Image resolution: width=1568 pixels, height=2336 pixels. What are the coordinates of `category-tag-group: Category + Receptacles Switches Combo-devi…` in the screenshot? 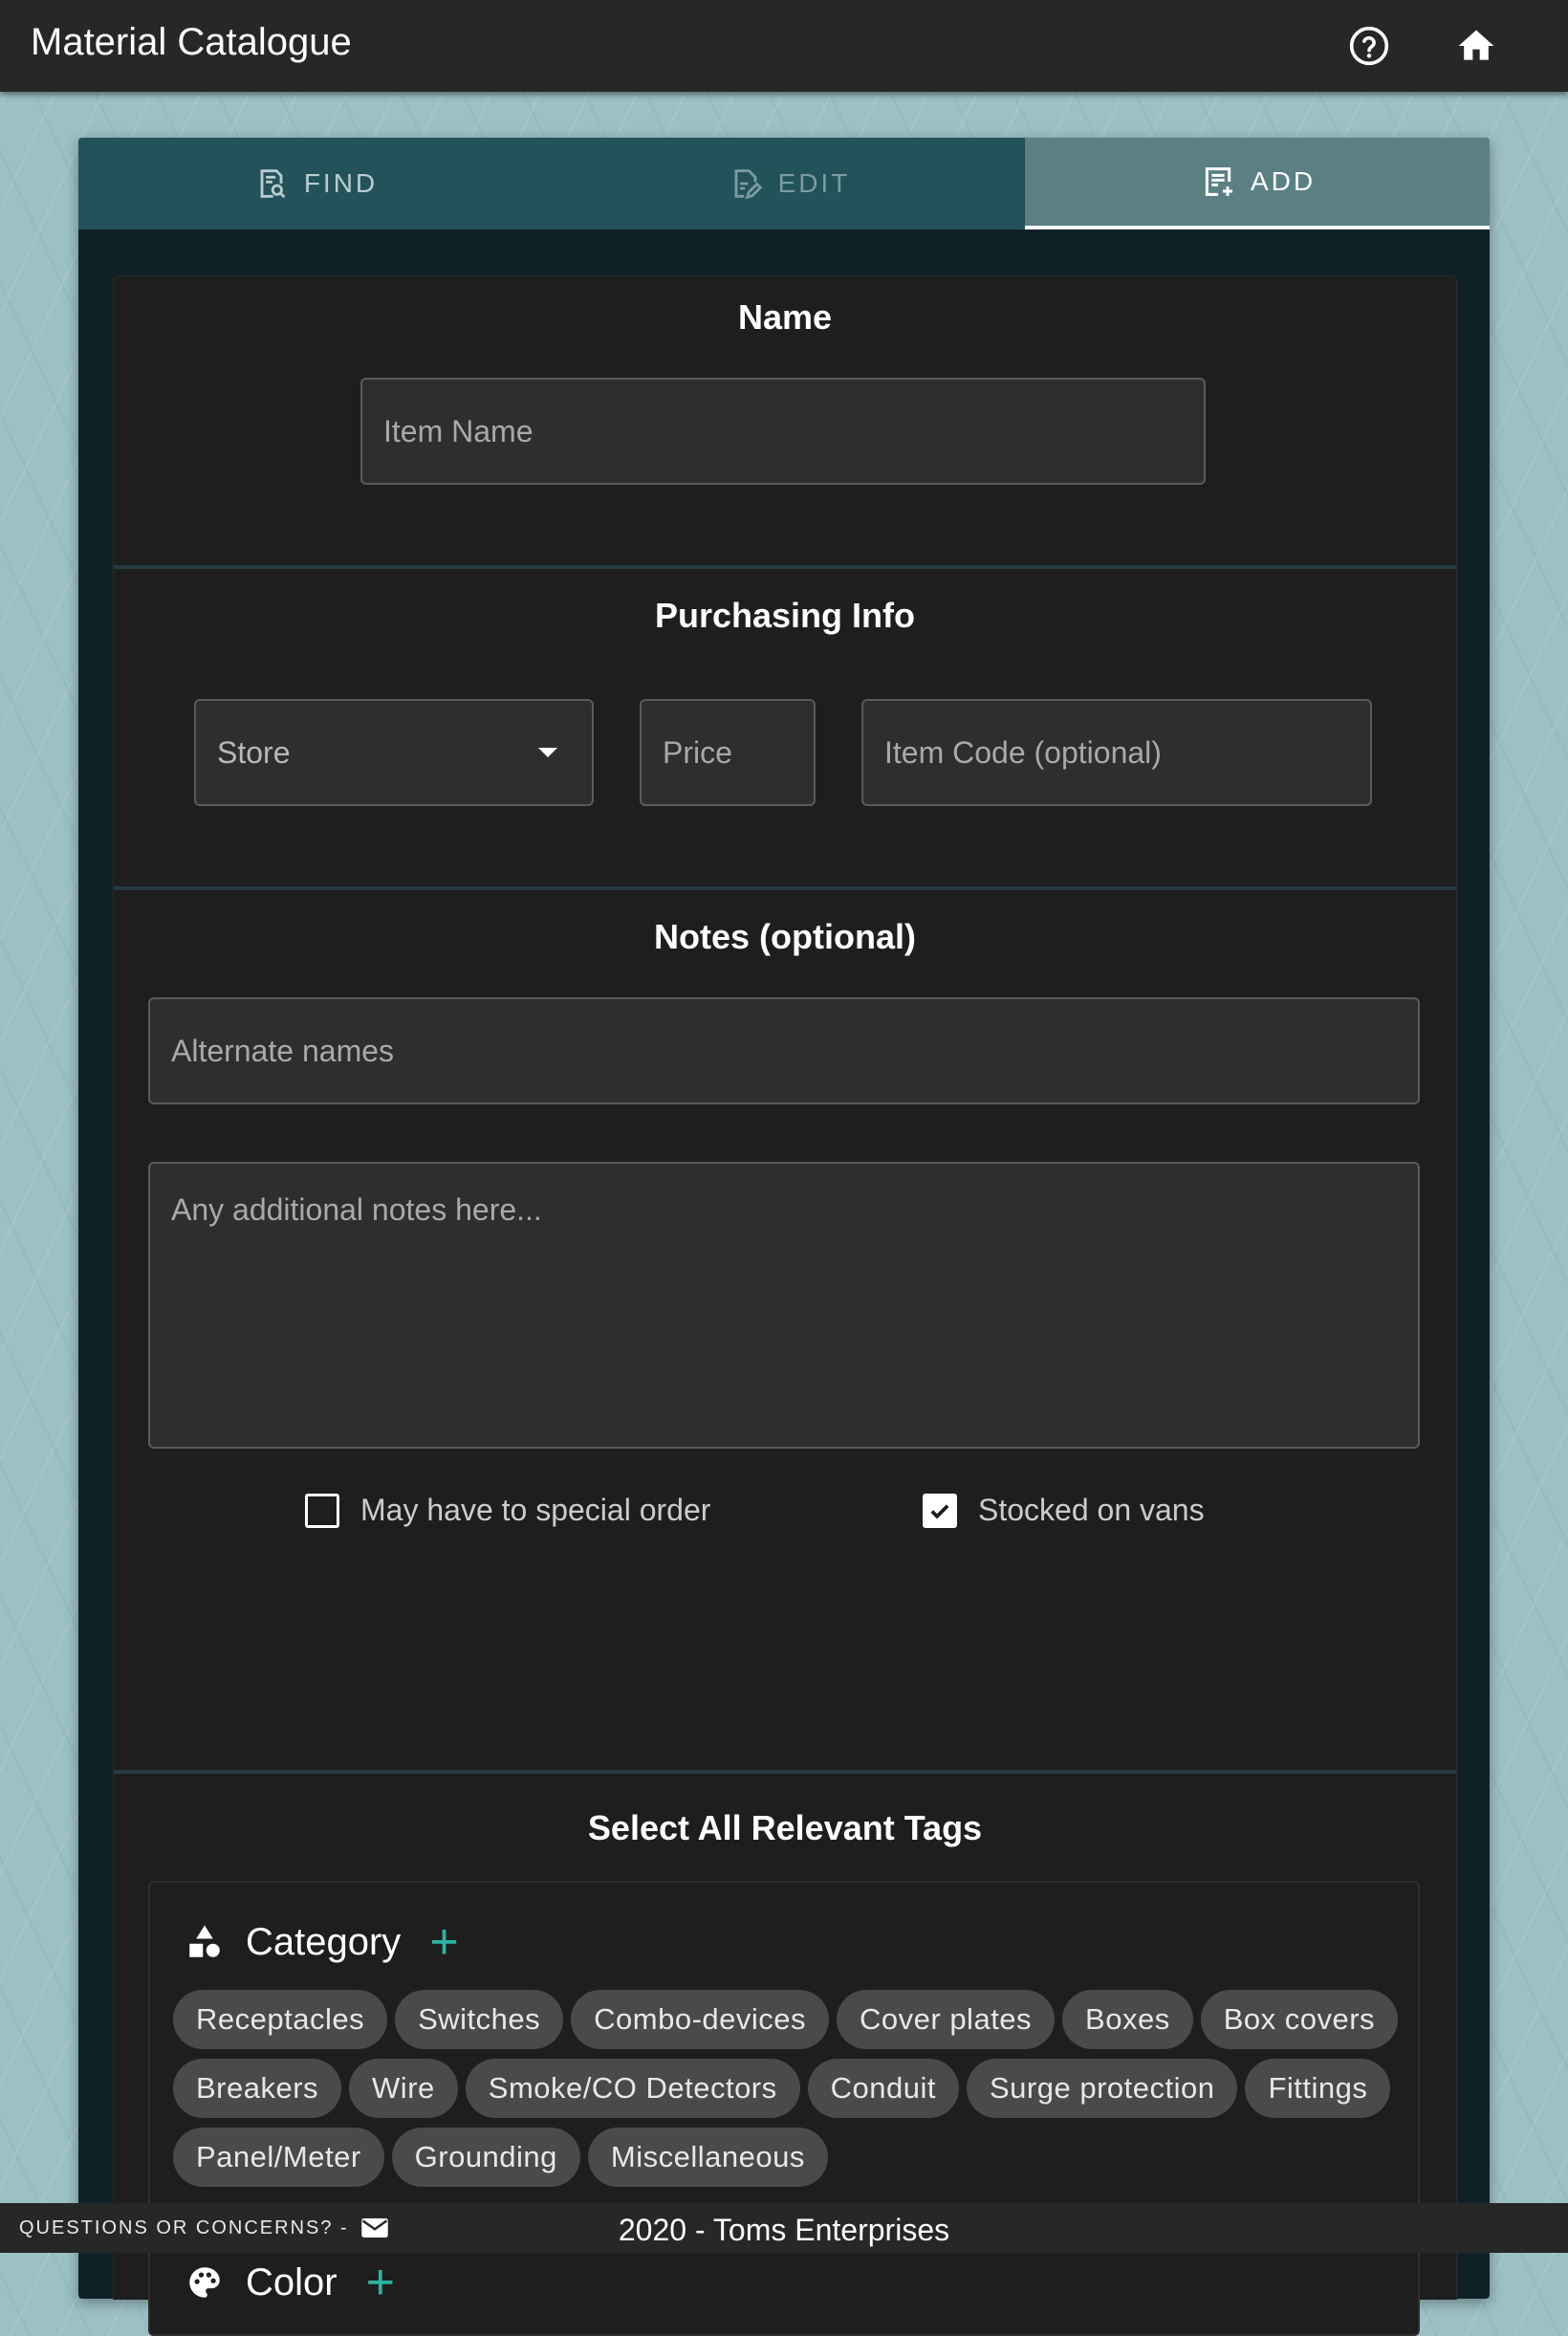 It's located at (784, 2051).